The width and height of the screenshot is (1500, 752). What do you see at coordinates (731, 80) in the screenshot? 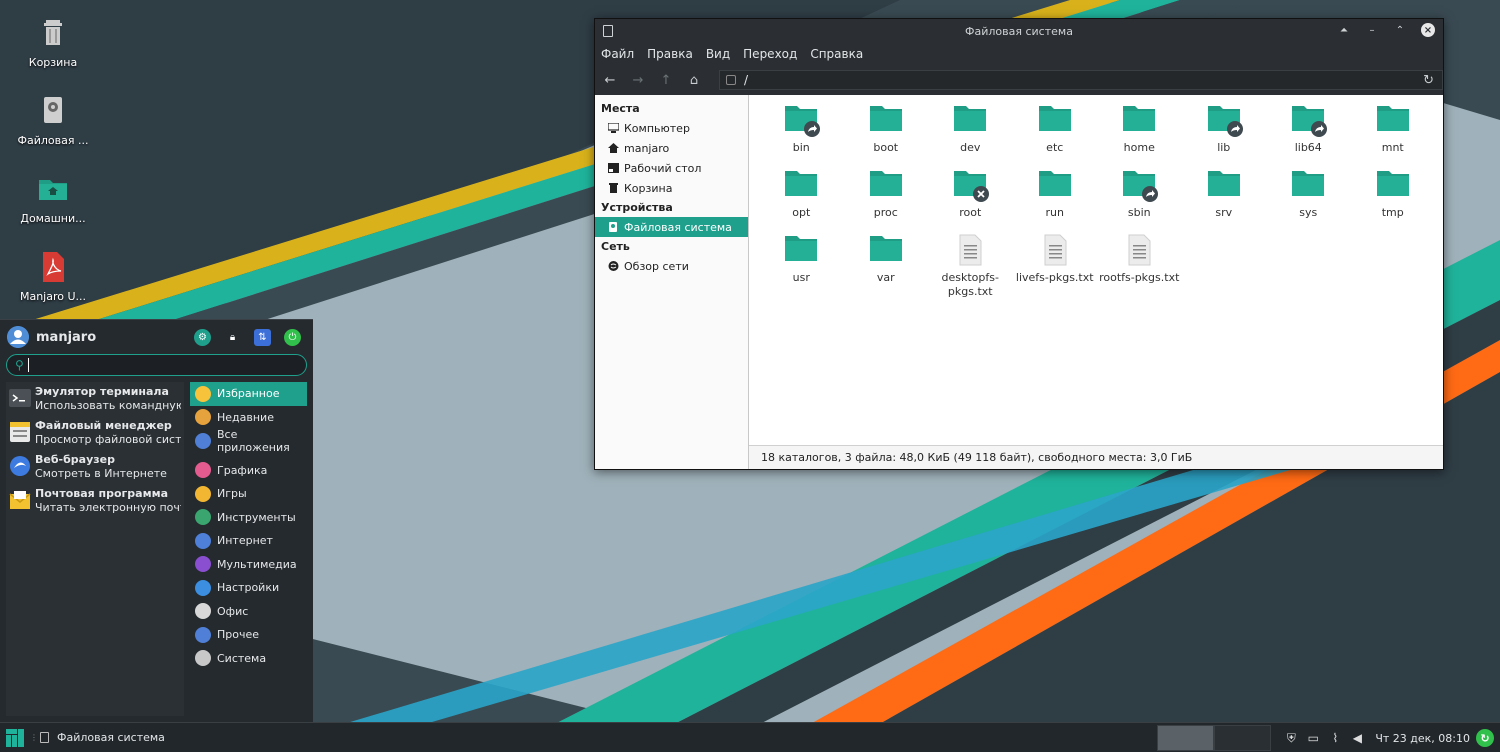
I see `drive-small-icon` at bounding box center [731, 80].